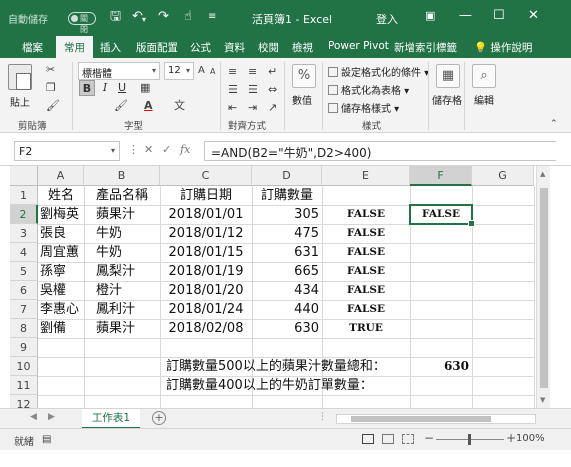  I want to click on minimize-icon: —, so click(465, 15).